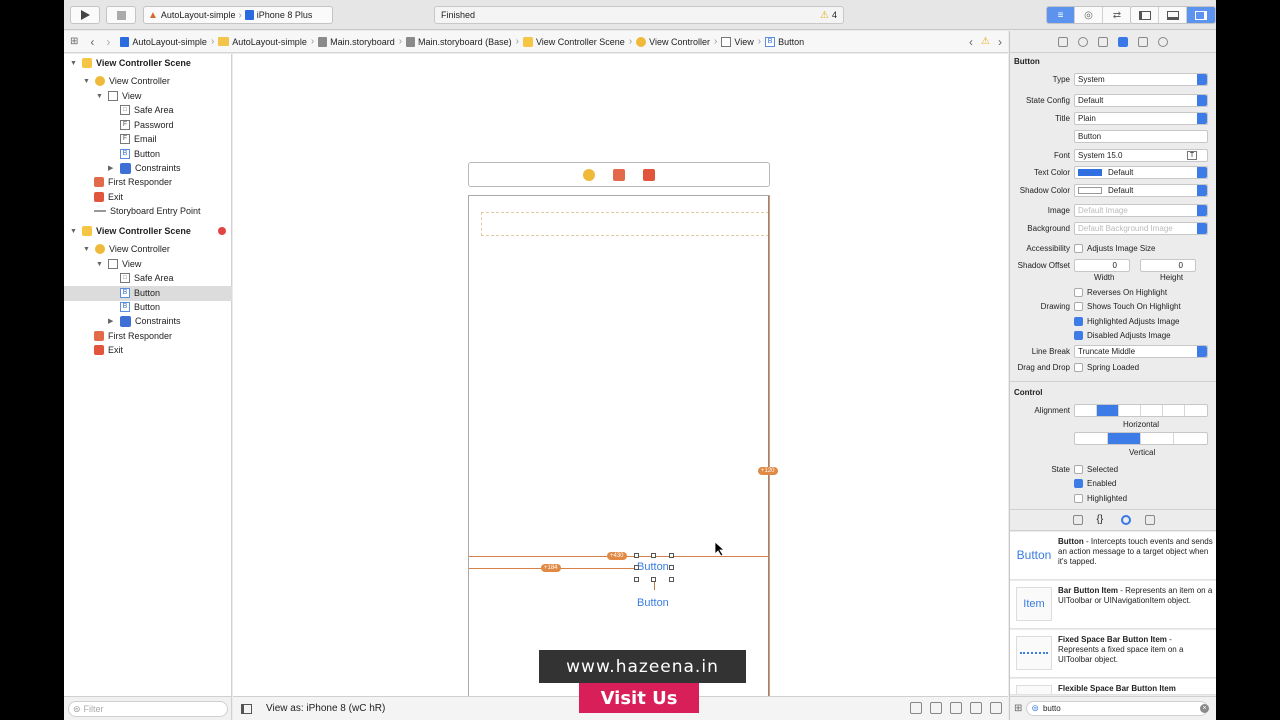  I want to click on enabled-checkbox, so click(1078, 483).